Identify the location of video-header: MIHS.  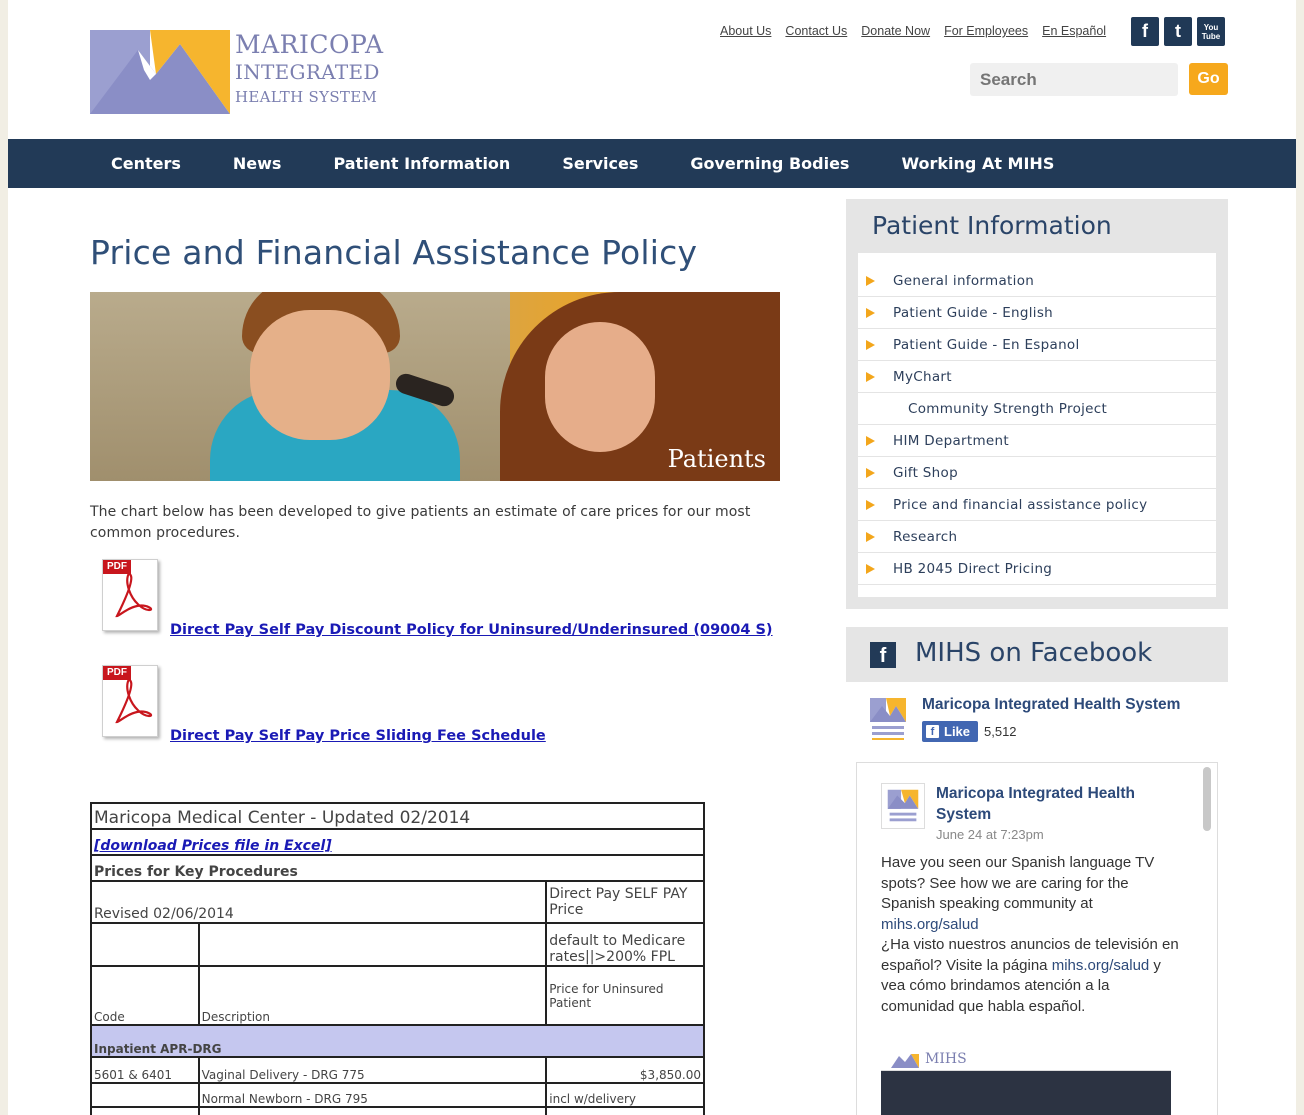
(1026, 1060).